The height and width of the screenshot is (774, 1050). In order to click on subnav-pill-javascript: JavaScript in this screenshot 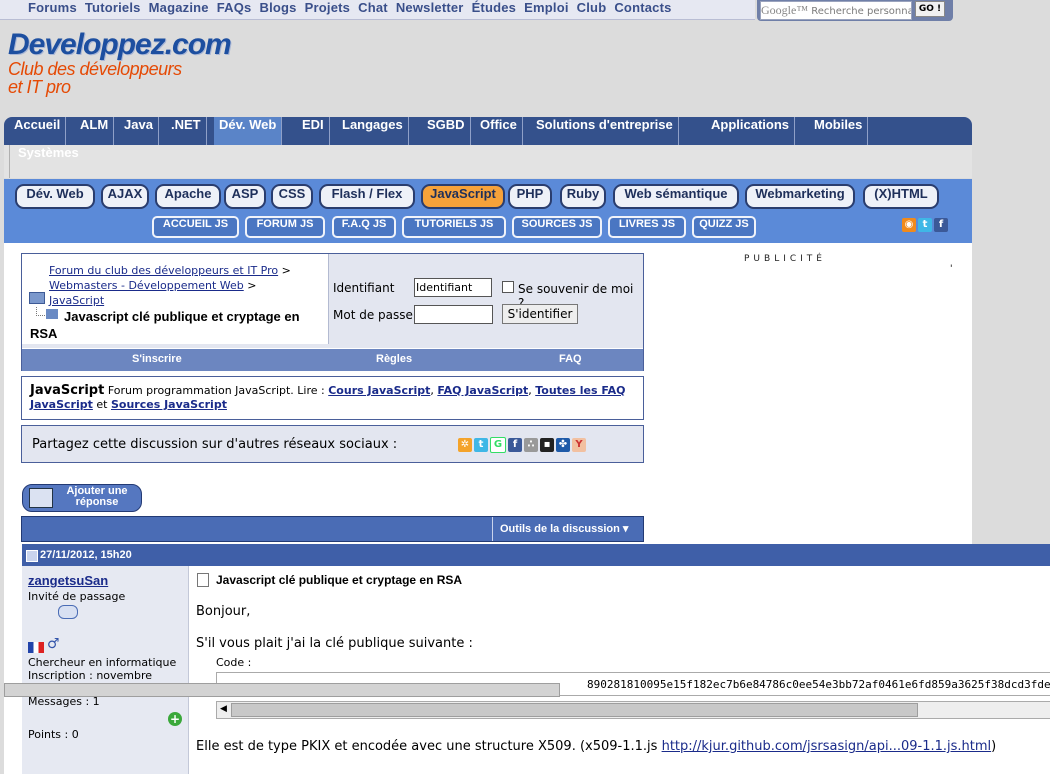, I will do `click(463, 196)`.